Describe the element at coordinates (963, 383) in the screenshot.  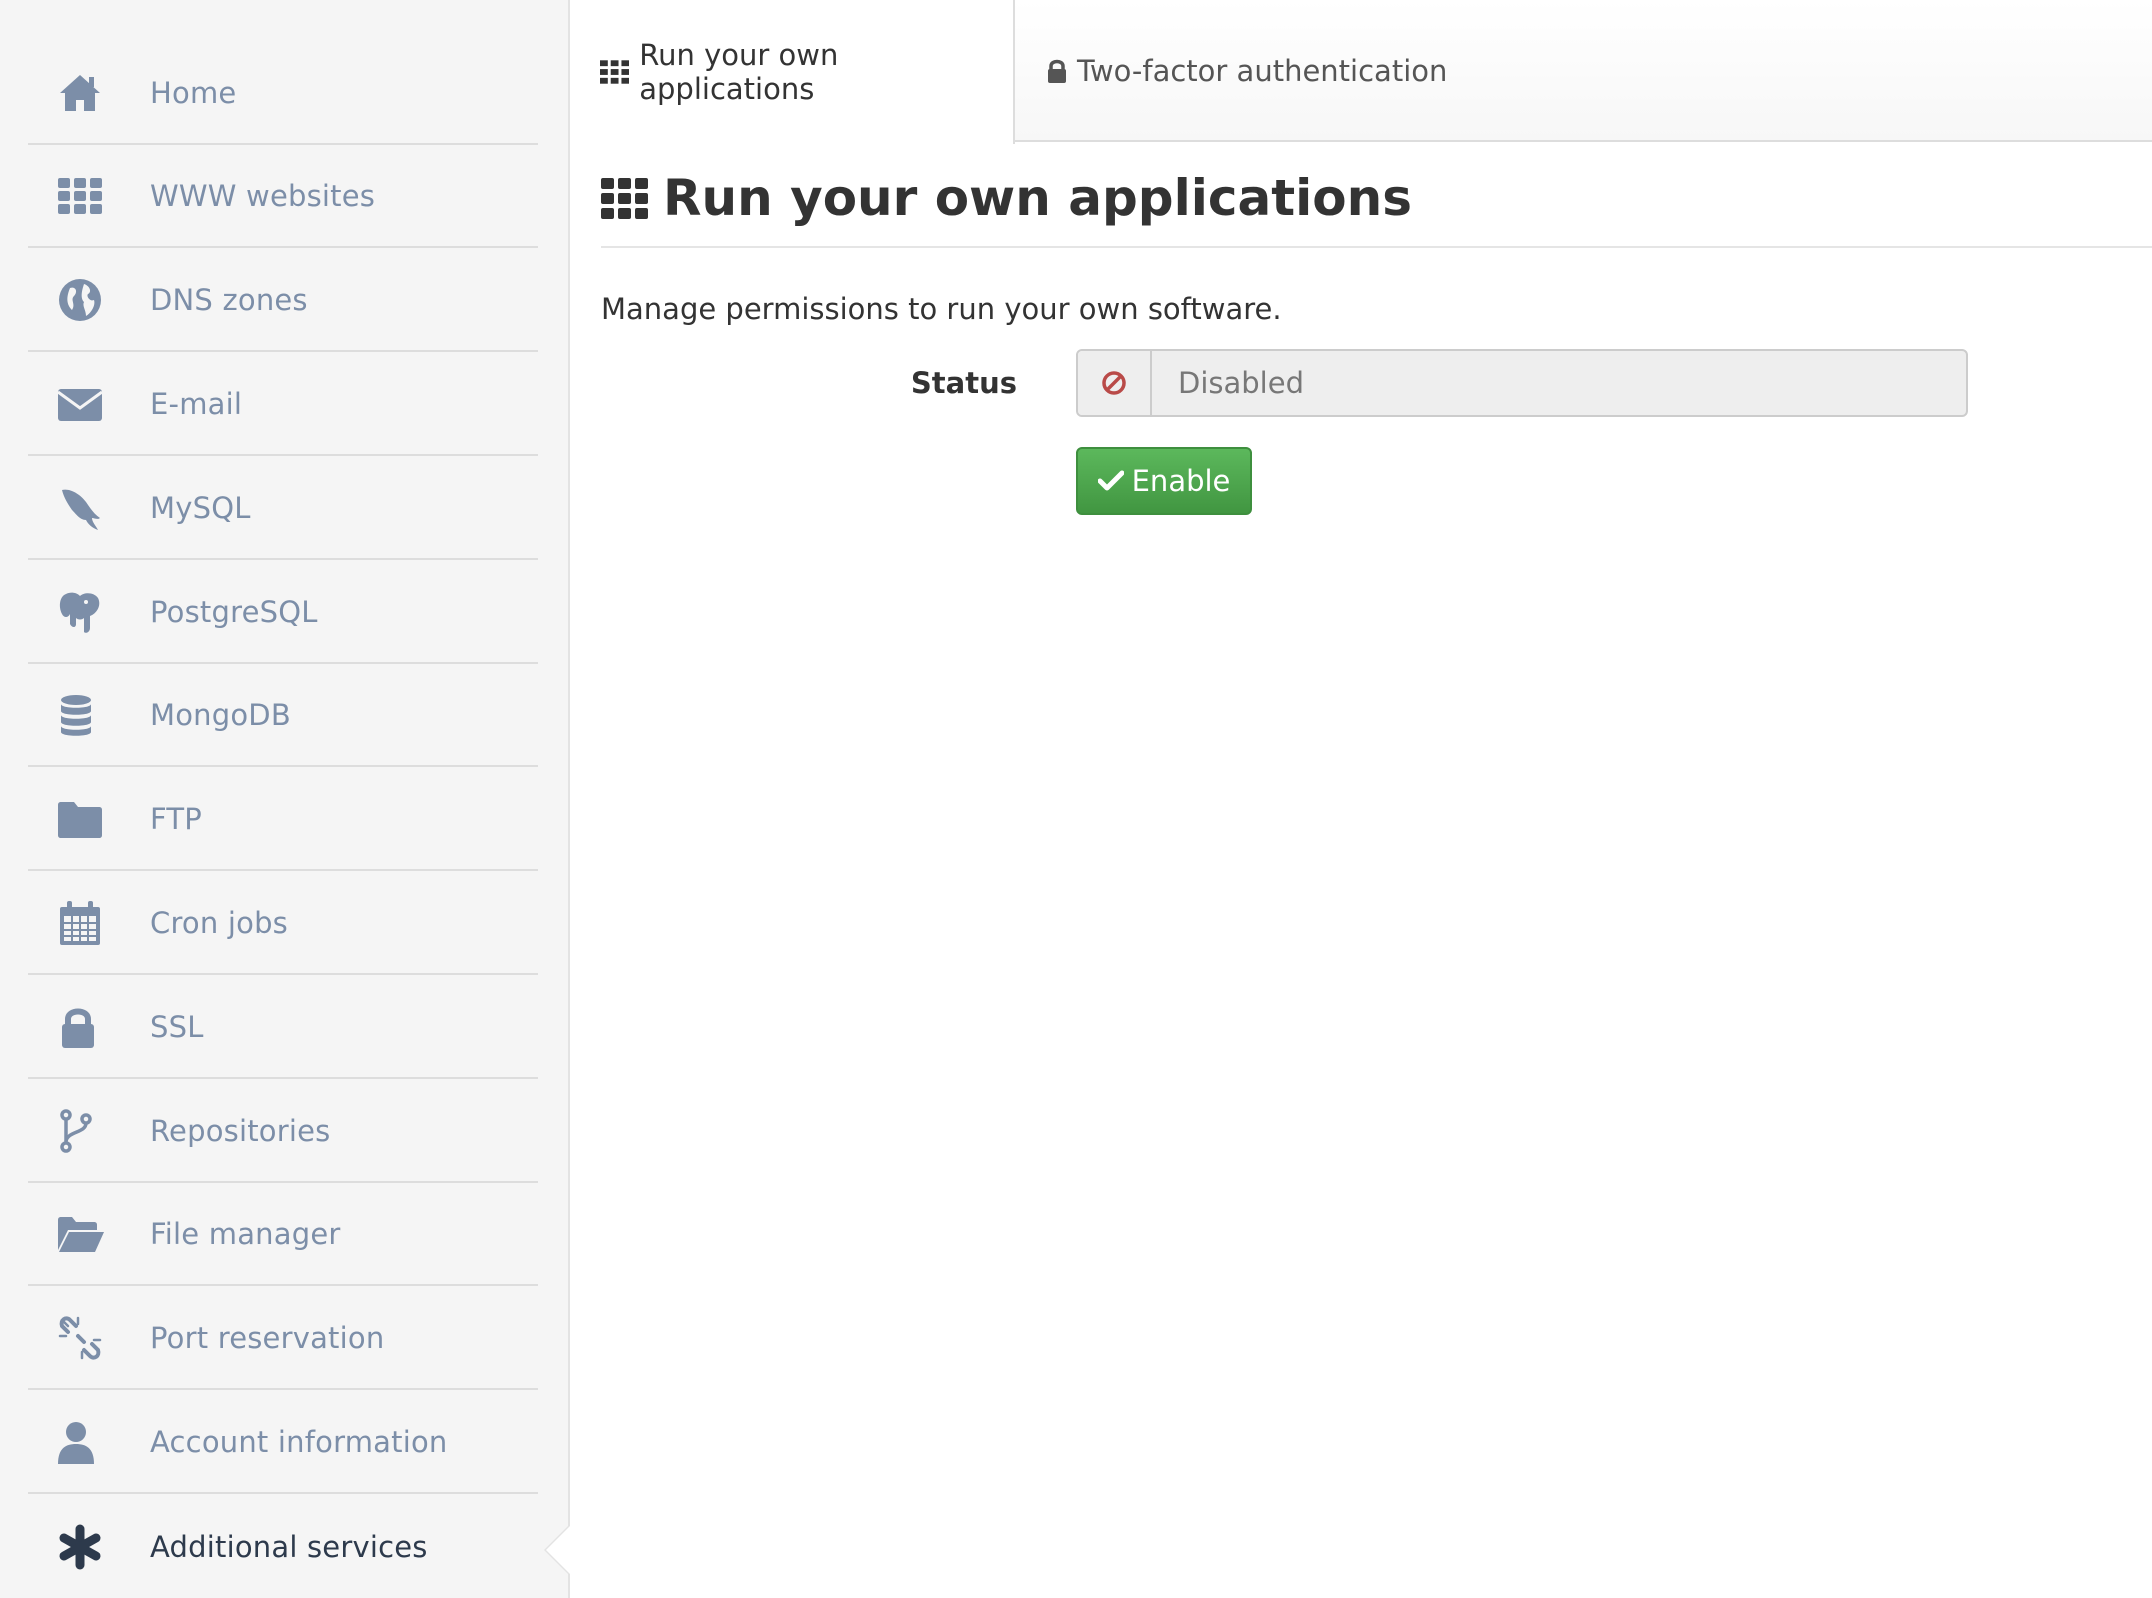
I see `status-label: Status` at that location.